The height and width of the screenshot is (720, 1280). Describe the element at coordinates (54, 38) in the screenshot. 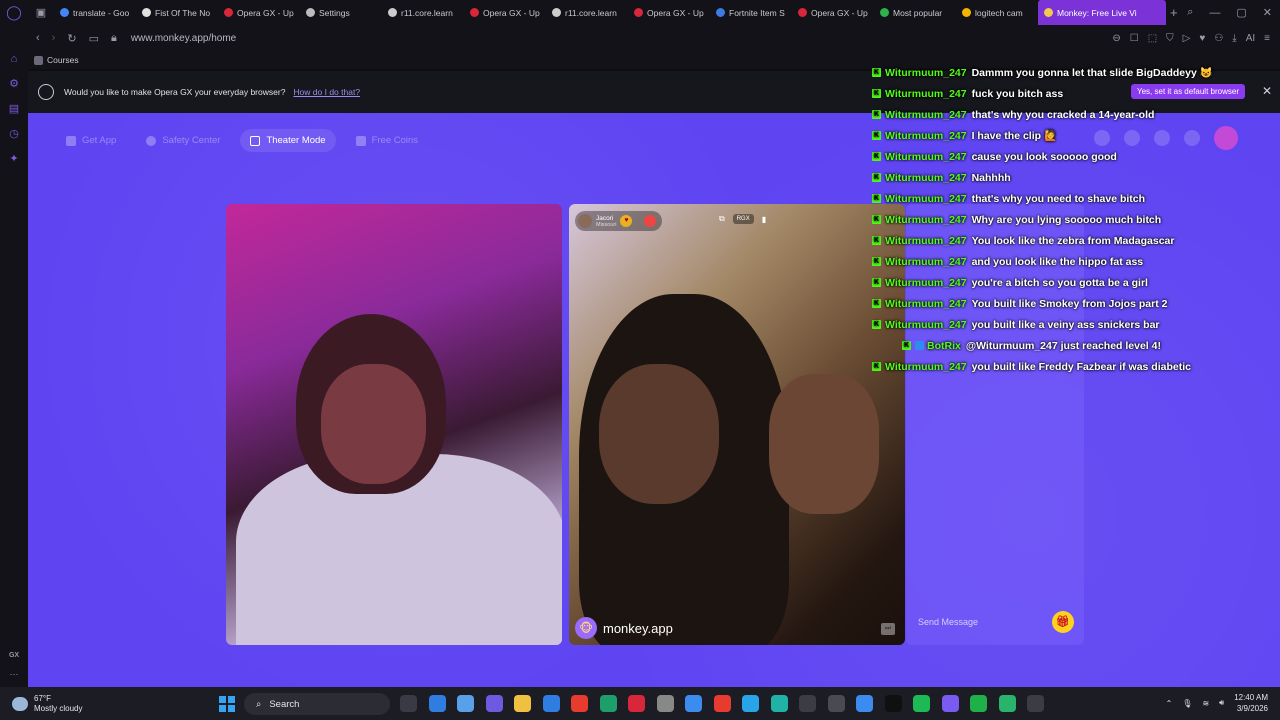

I see `forward-button: ›` at that location.